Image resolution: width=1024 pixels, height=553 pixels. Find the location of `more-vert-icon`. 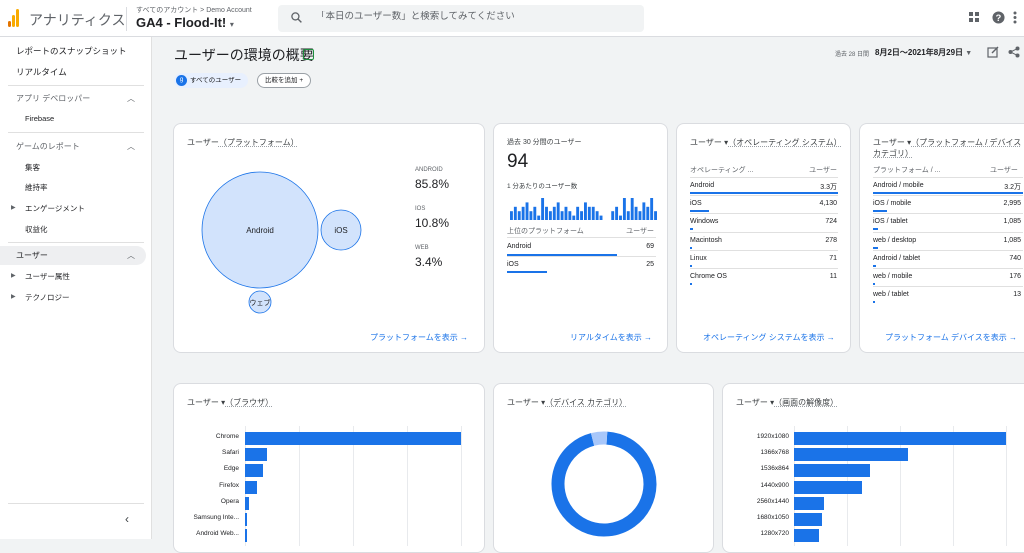

more-vert-icon is located at coordinates (1015, 17).